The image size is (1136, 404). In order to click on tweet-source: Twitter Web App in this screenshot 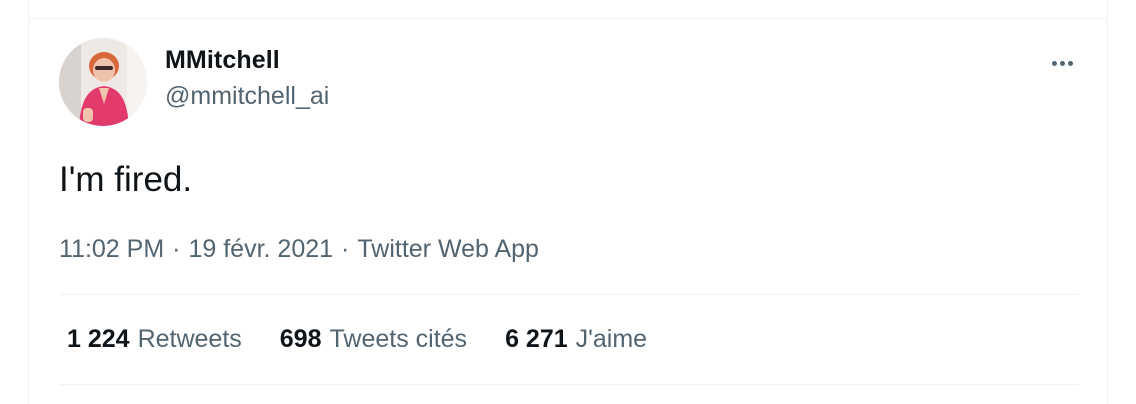, I will do `click(448, 249)`.